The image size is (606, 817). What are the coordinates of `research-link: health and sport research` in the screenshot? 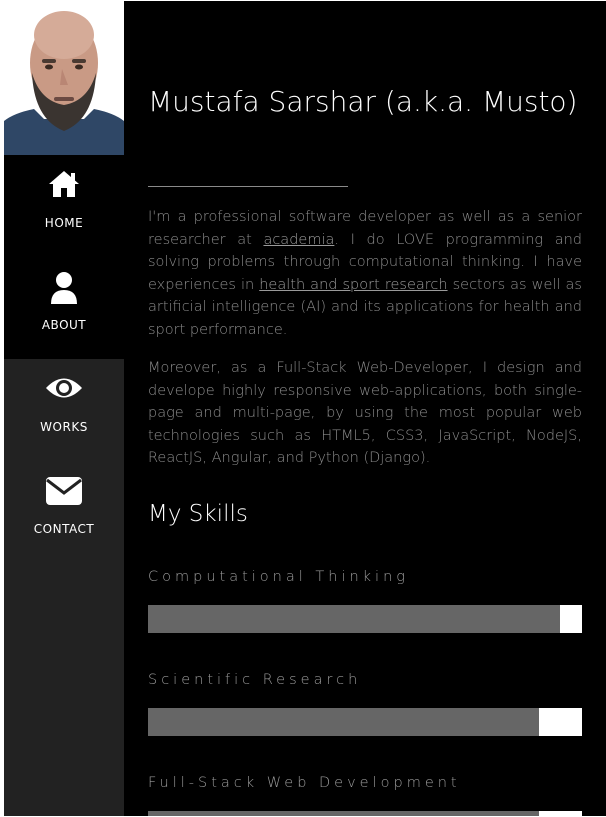 It's located at (353, 285).